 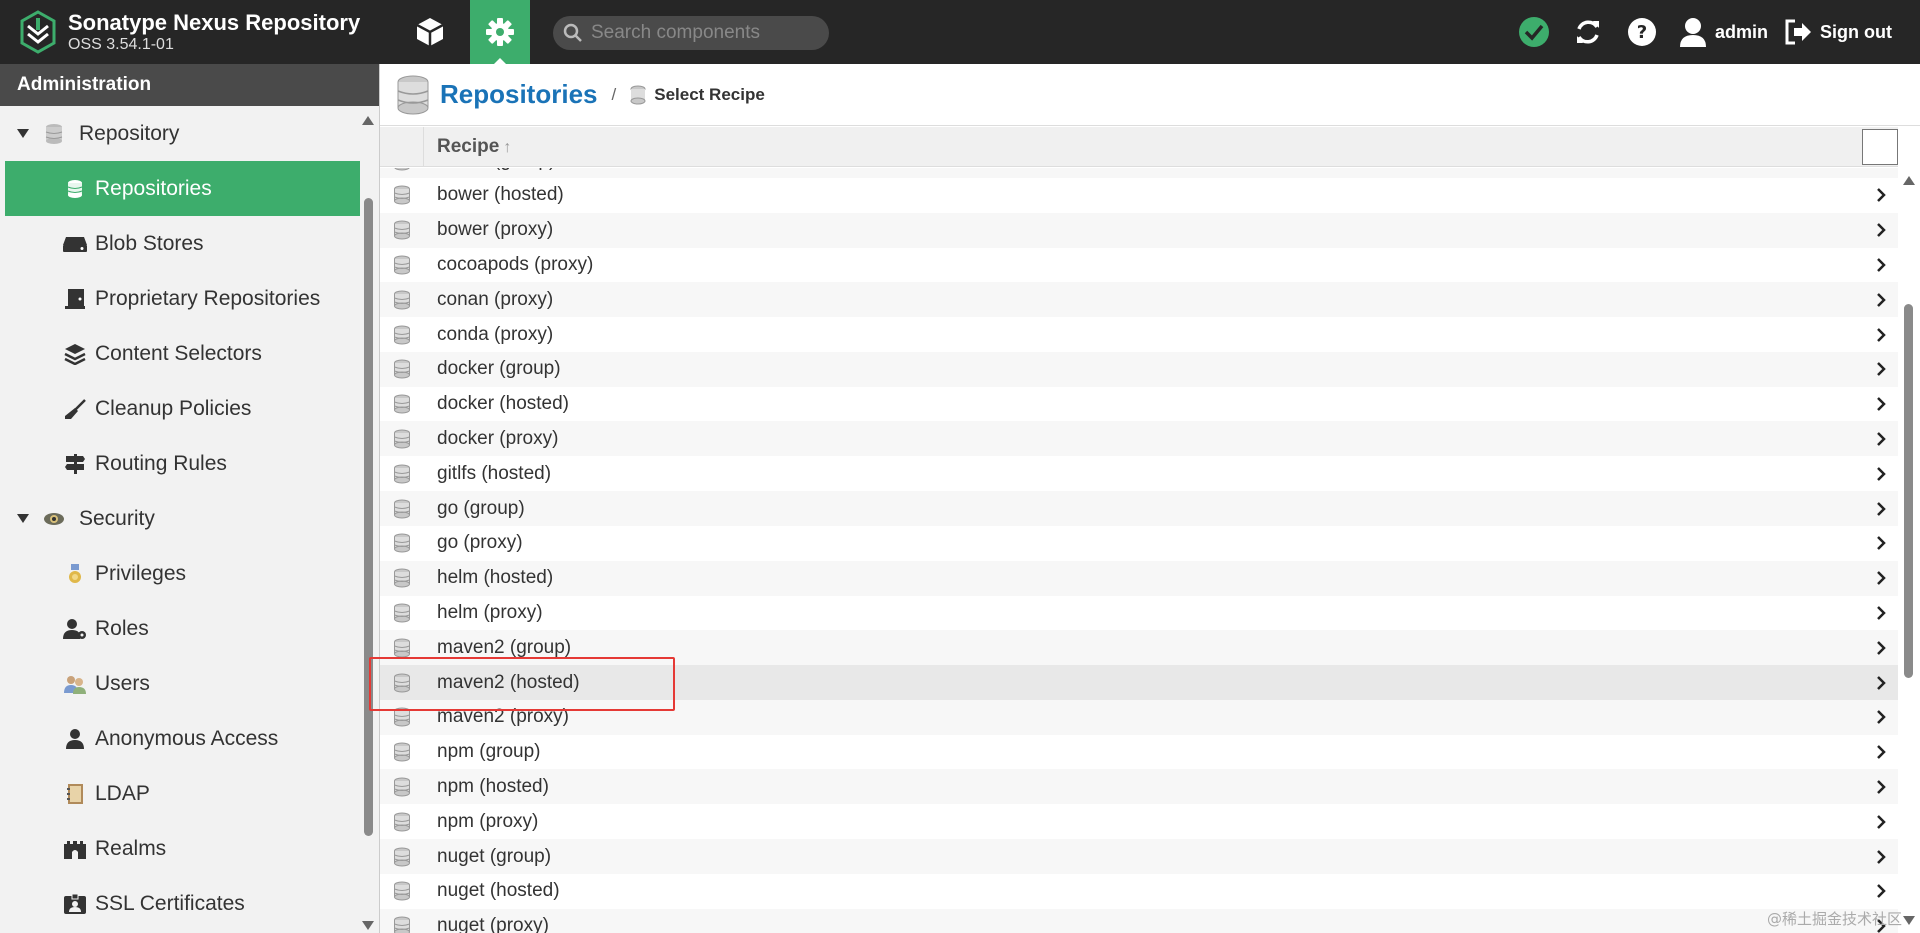 What do you see at coordinates (1880, 147) in the screenshot?
I see `column-menu-button` at bounding box center [1880, 147].